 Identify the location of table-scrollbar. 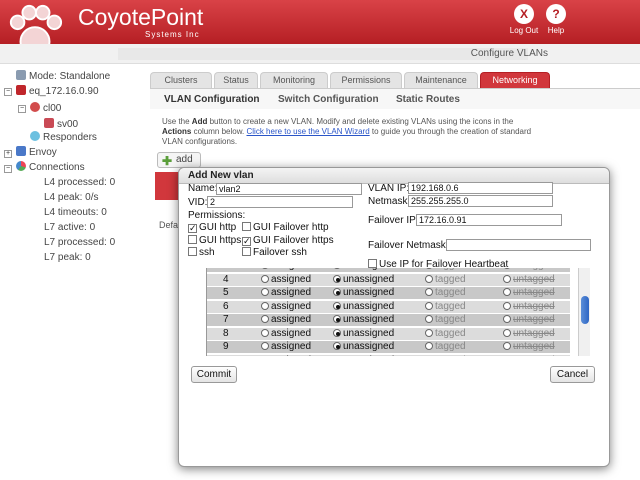
(584, 312).